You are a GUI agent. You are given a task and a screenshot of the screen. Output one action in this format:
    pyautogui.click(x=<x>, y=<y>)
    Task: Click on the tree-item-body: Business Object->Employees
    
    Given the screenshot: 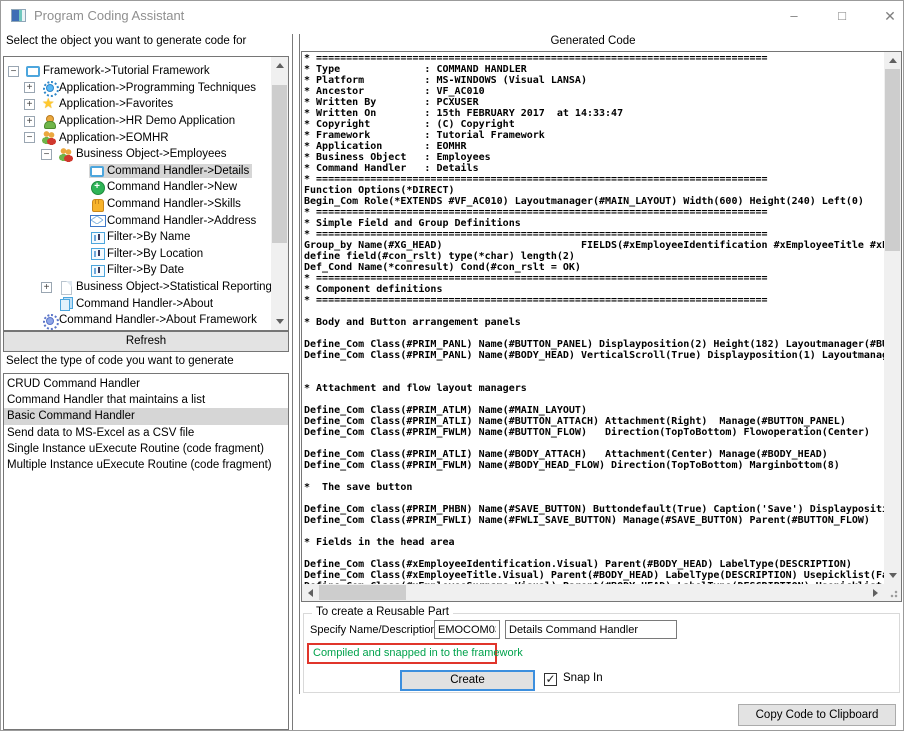 What is the action you would take?
    pyautogui.click(x=144, y=154)
    